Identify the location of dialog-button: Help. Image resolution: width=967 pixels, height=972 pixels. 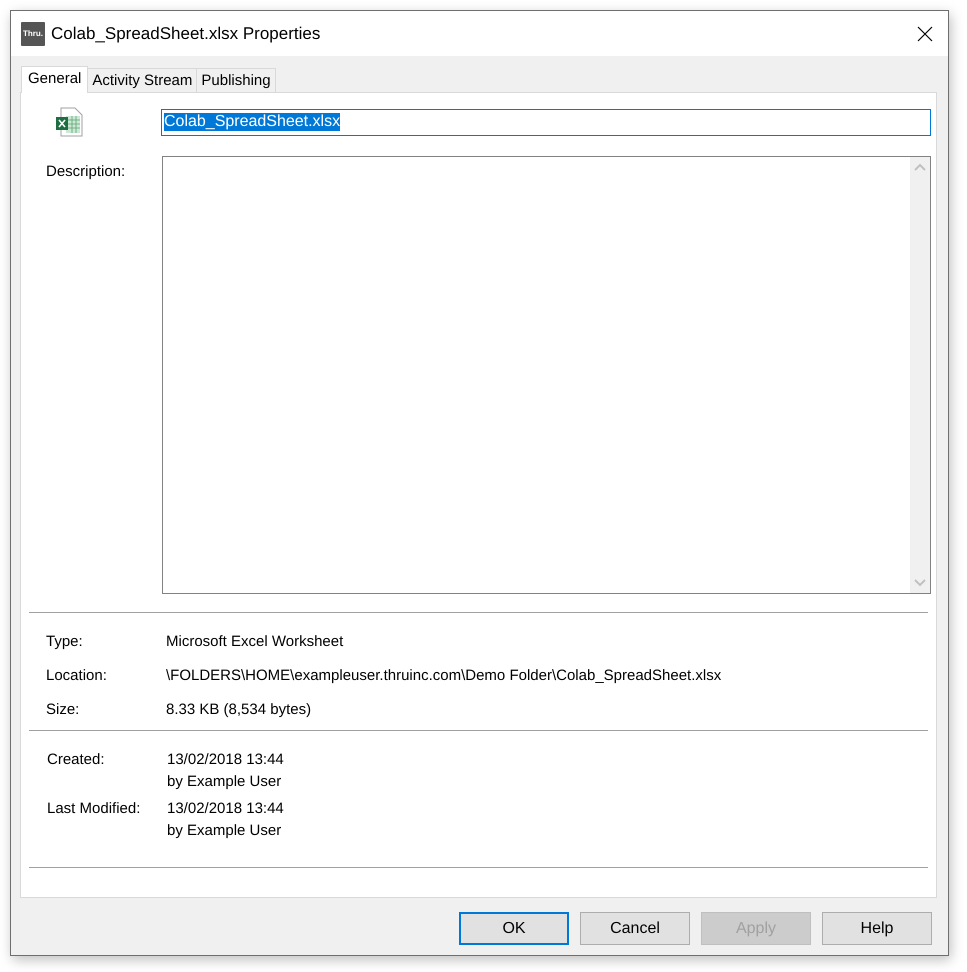
(877, 928).